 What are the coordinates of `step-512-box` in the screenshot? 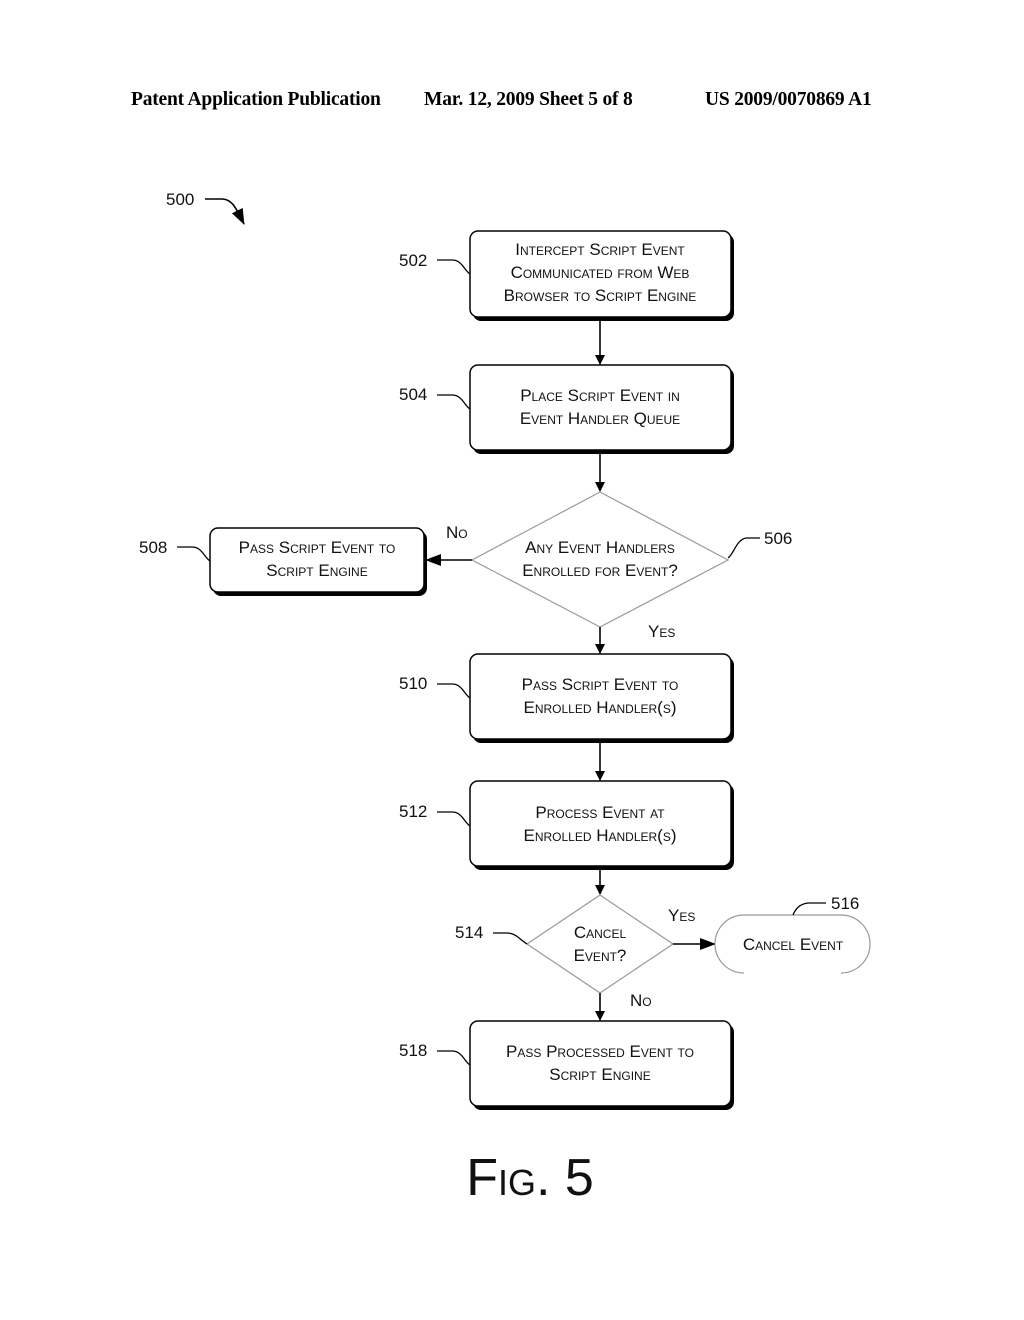 It's located at (600, 823).